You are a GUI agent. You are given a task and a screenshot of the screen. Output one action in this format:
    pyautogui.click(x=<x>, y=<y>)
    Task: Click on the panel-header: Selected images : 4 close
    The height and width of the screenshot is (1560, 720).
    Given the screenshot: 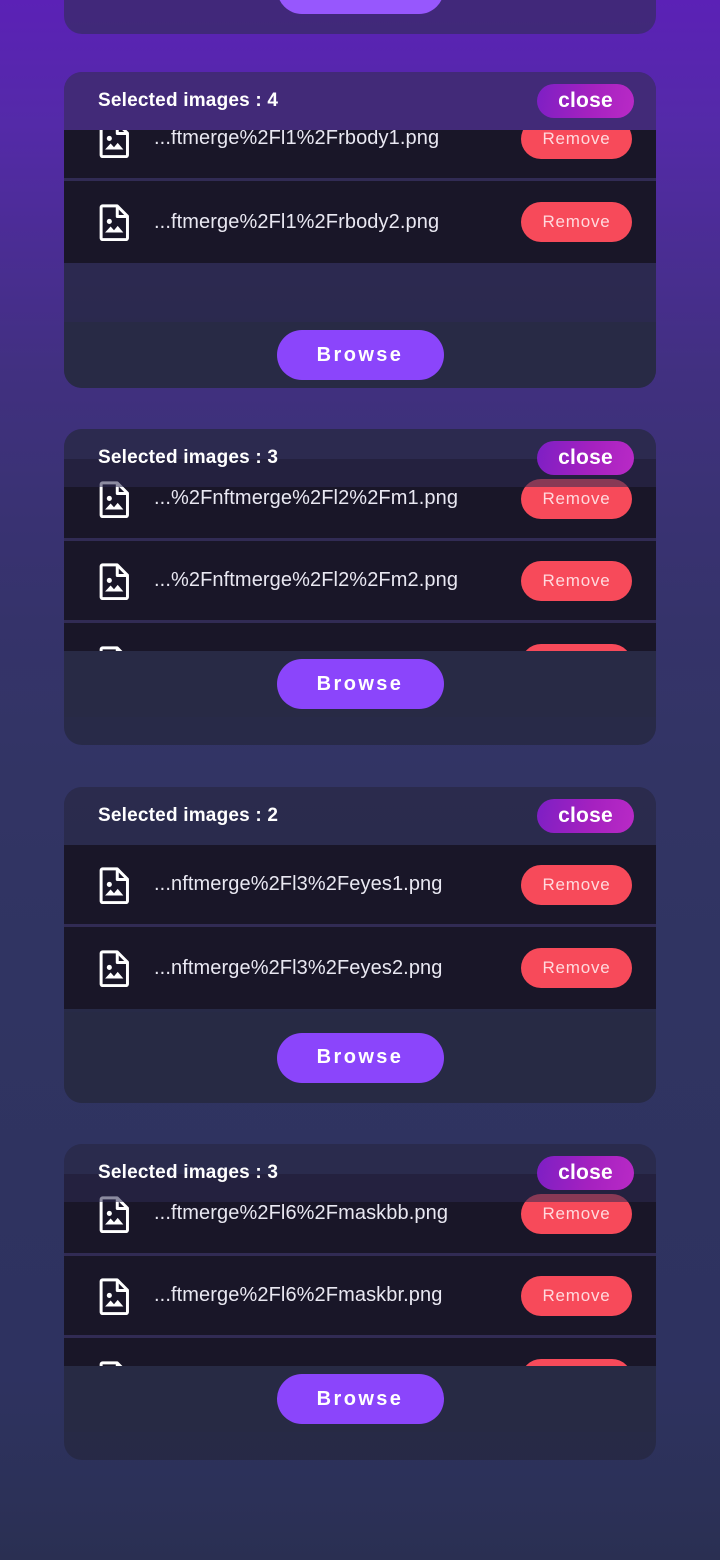 What is the action you would take?
    pyautogui.click(x=360, y=101)
    